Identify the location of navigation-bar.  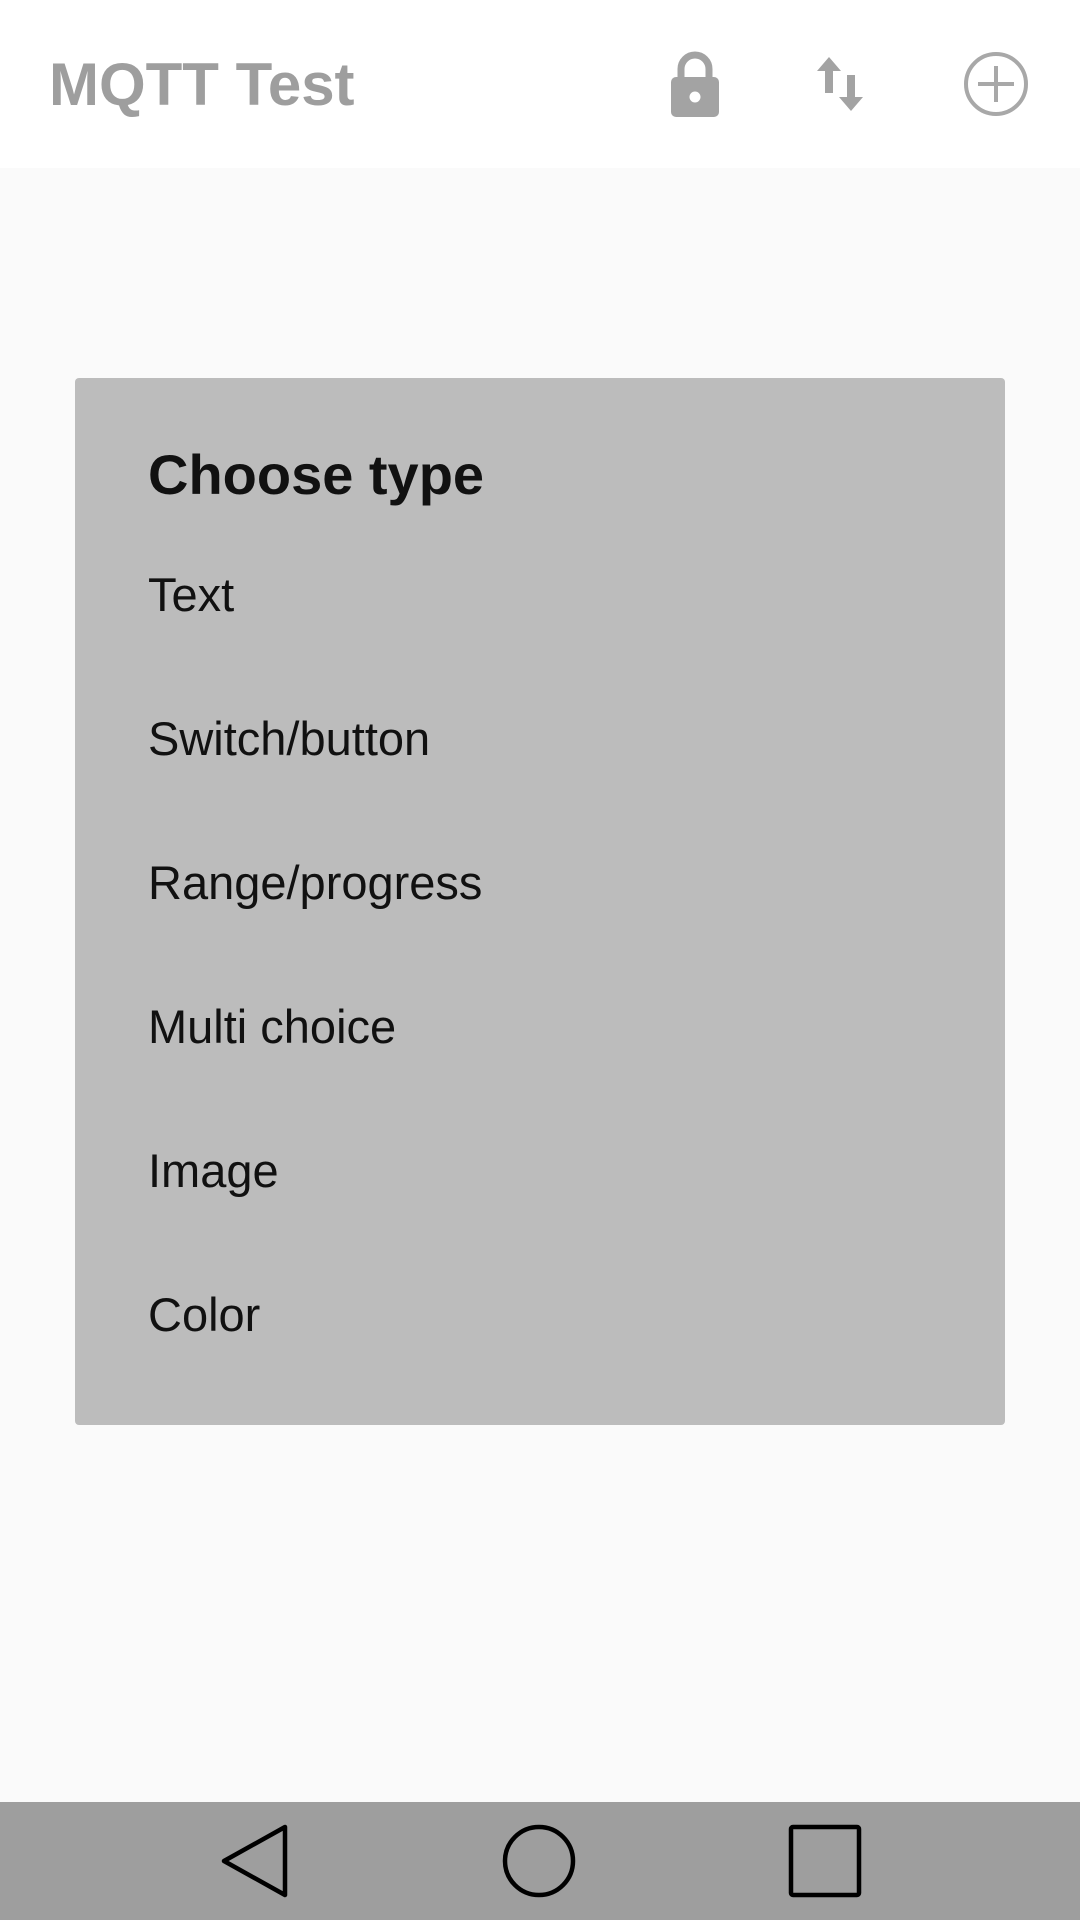
(540, 1861).